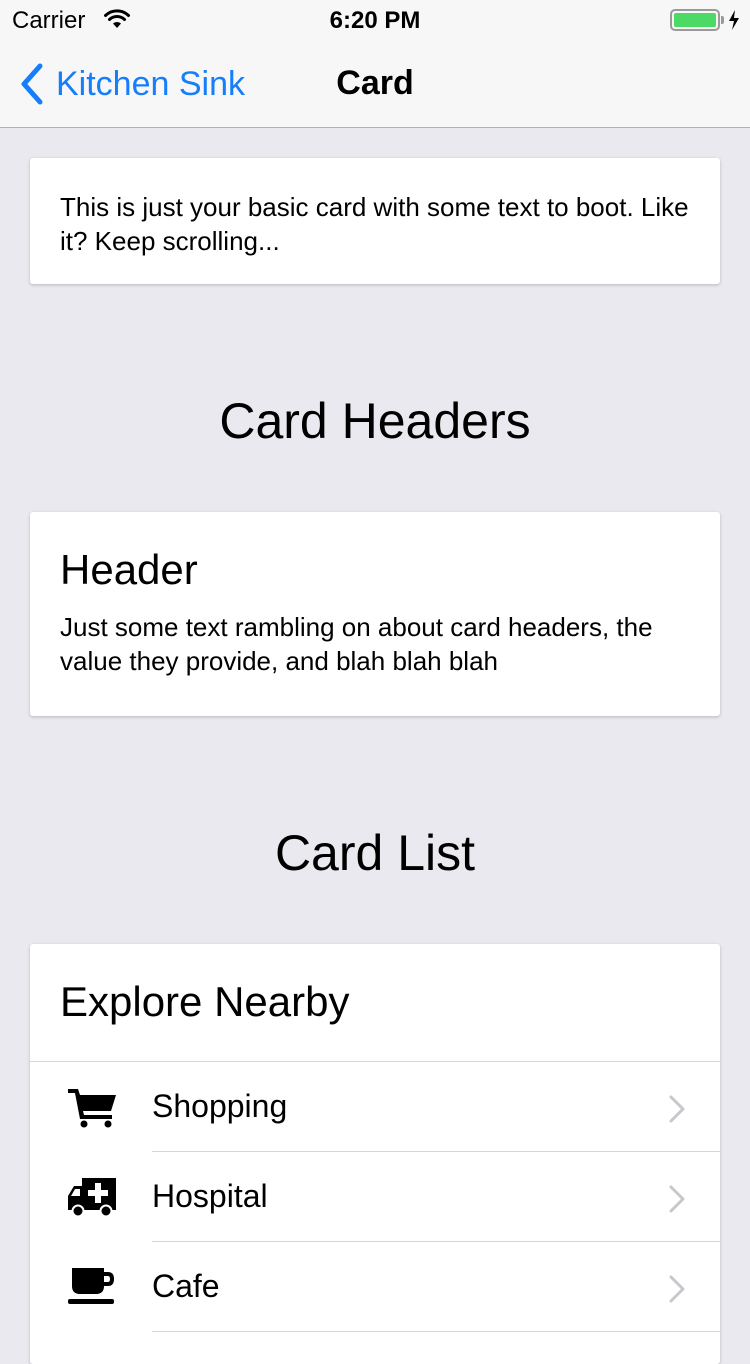 The width and height of the screenshot is (750, 1364). What do you see at coordinates (375, 1003) in the screenshot?
I see `list-card-title: Explore Nearby` at bounding box center [375, 1003].